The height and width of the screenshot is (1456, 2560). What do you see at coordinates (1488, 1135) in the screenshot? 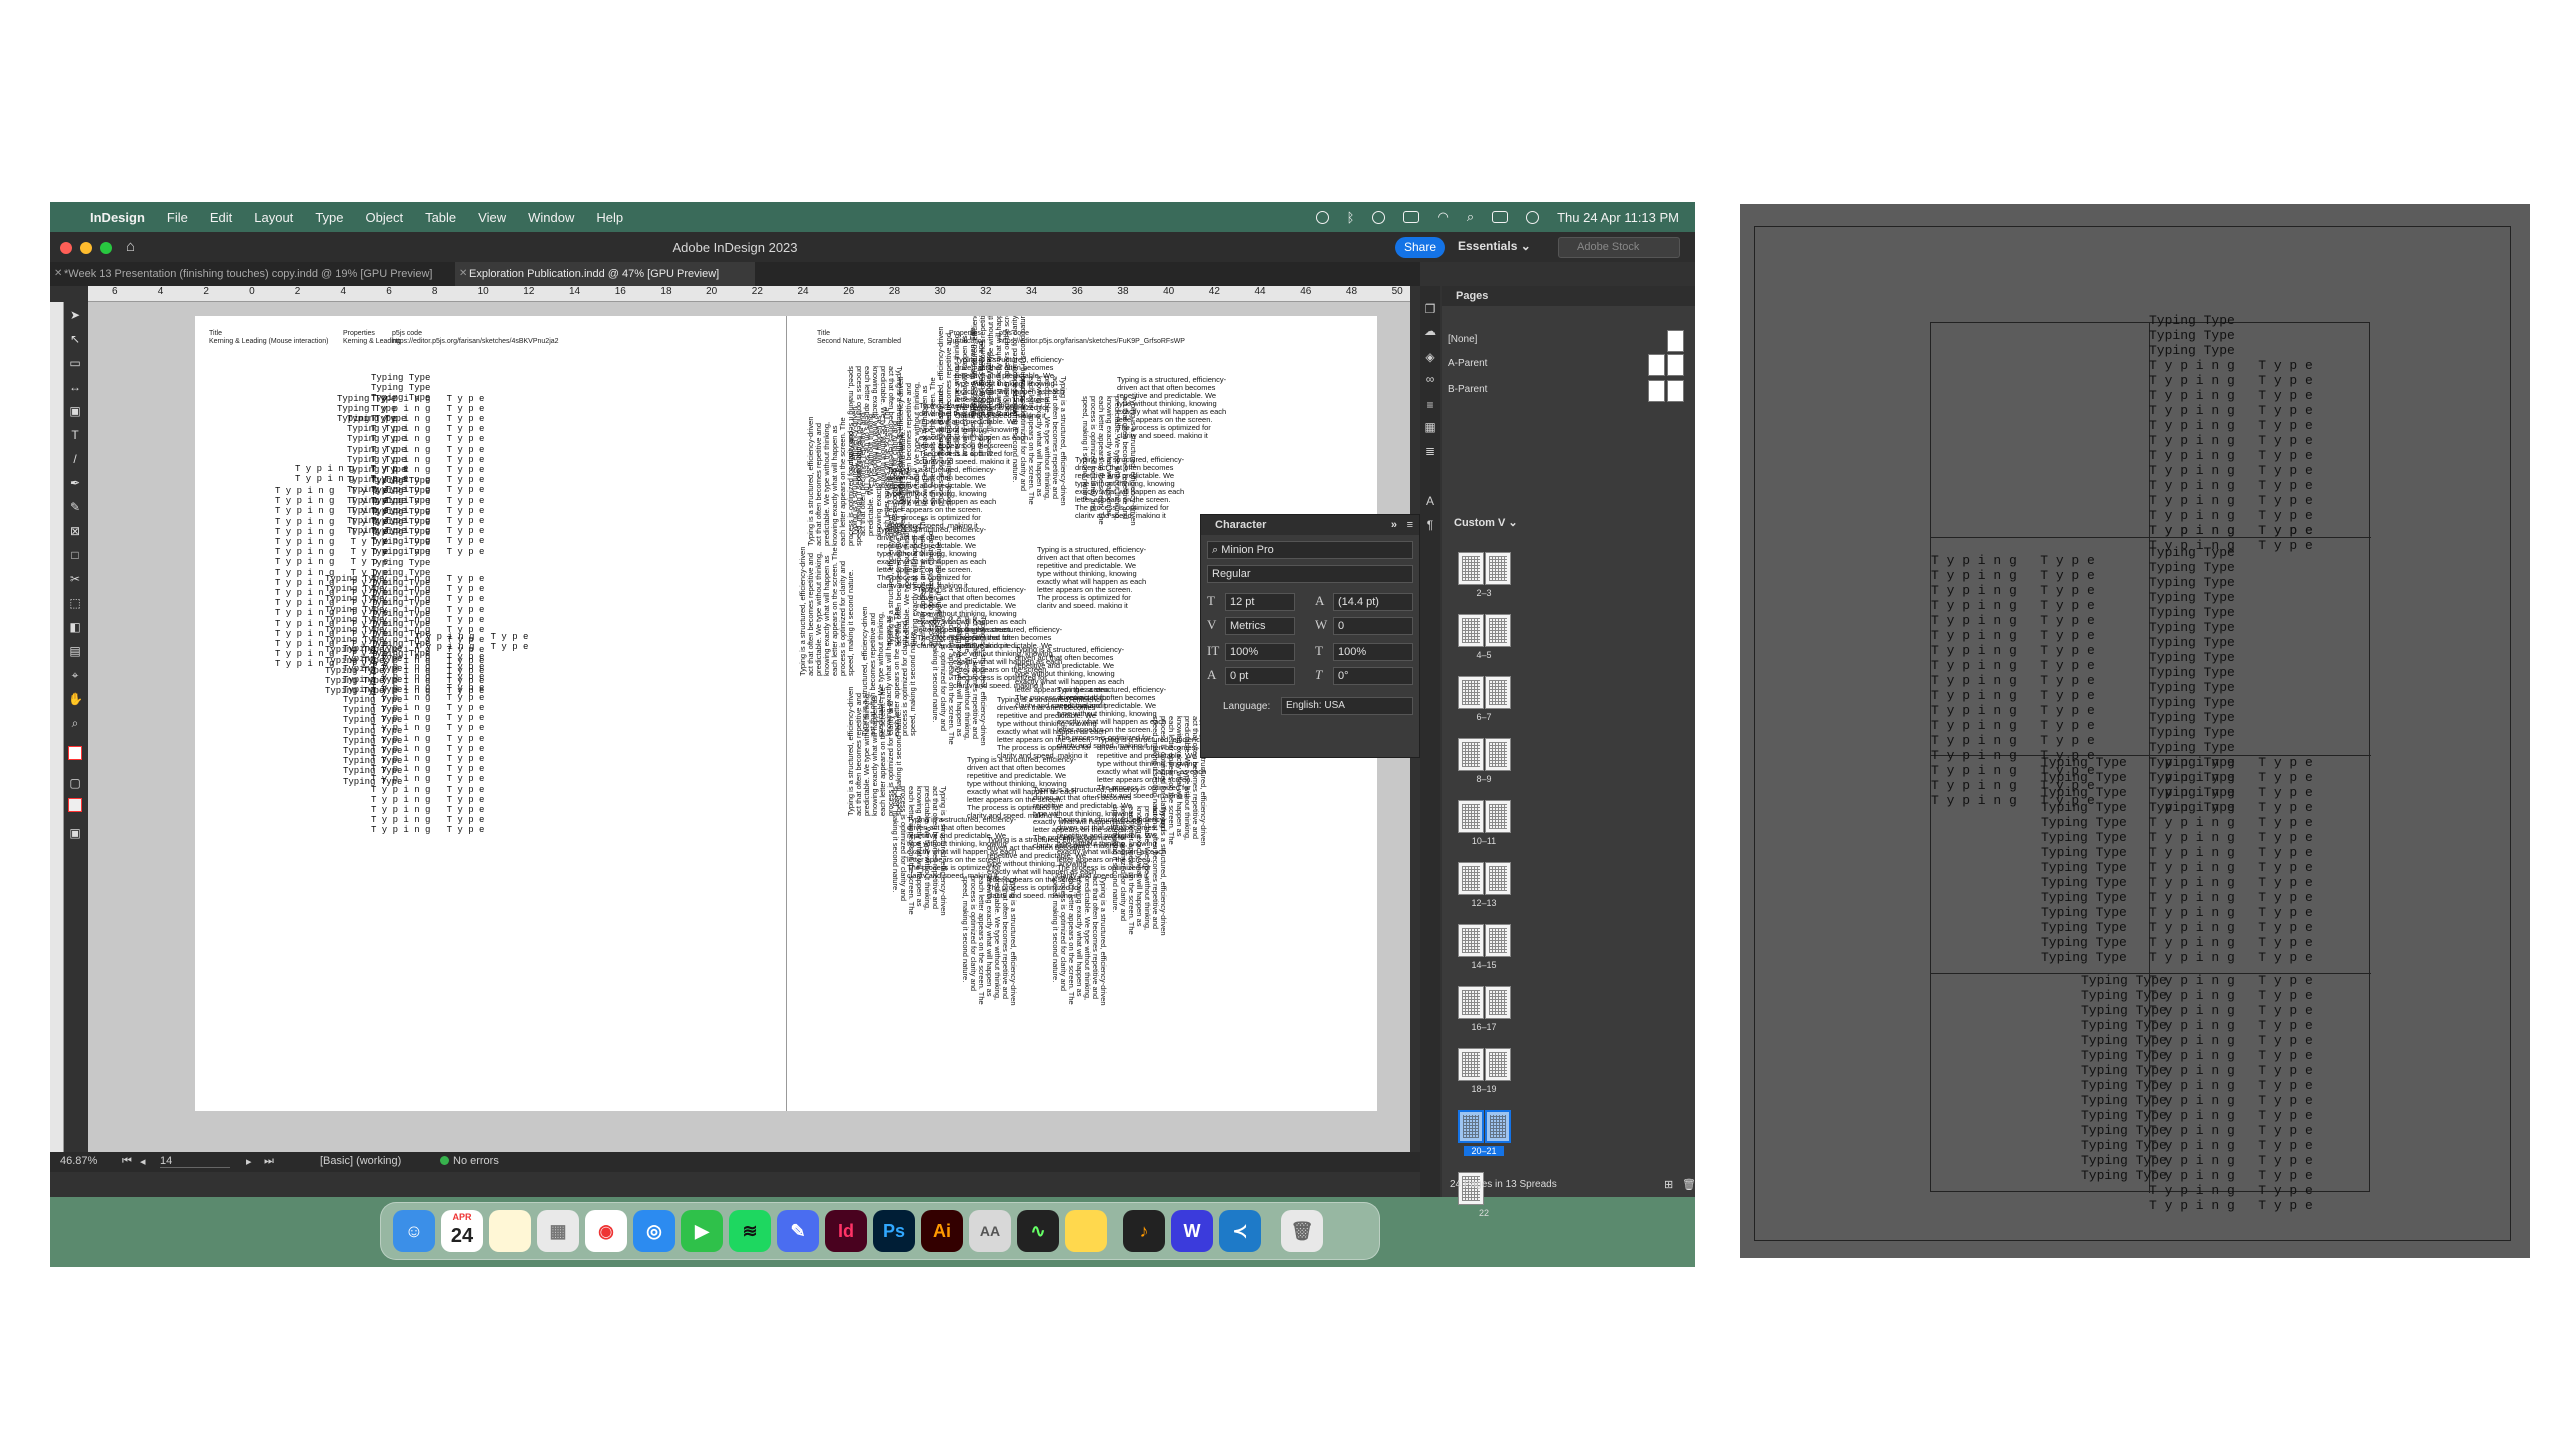
I see `spread-thumbnail: 20–21` at bounding box center [1488, 1135].